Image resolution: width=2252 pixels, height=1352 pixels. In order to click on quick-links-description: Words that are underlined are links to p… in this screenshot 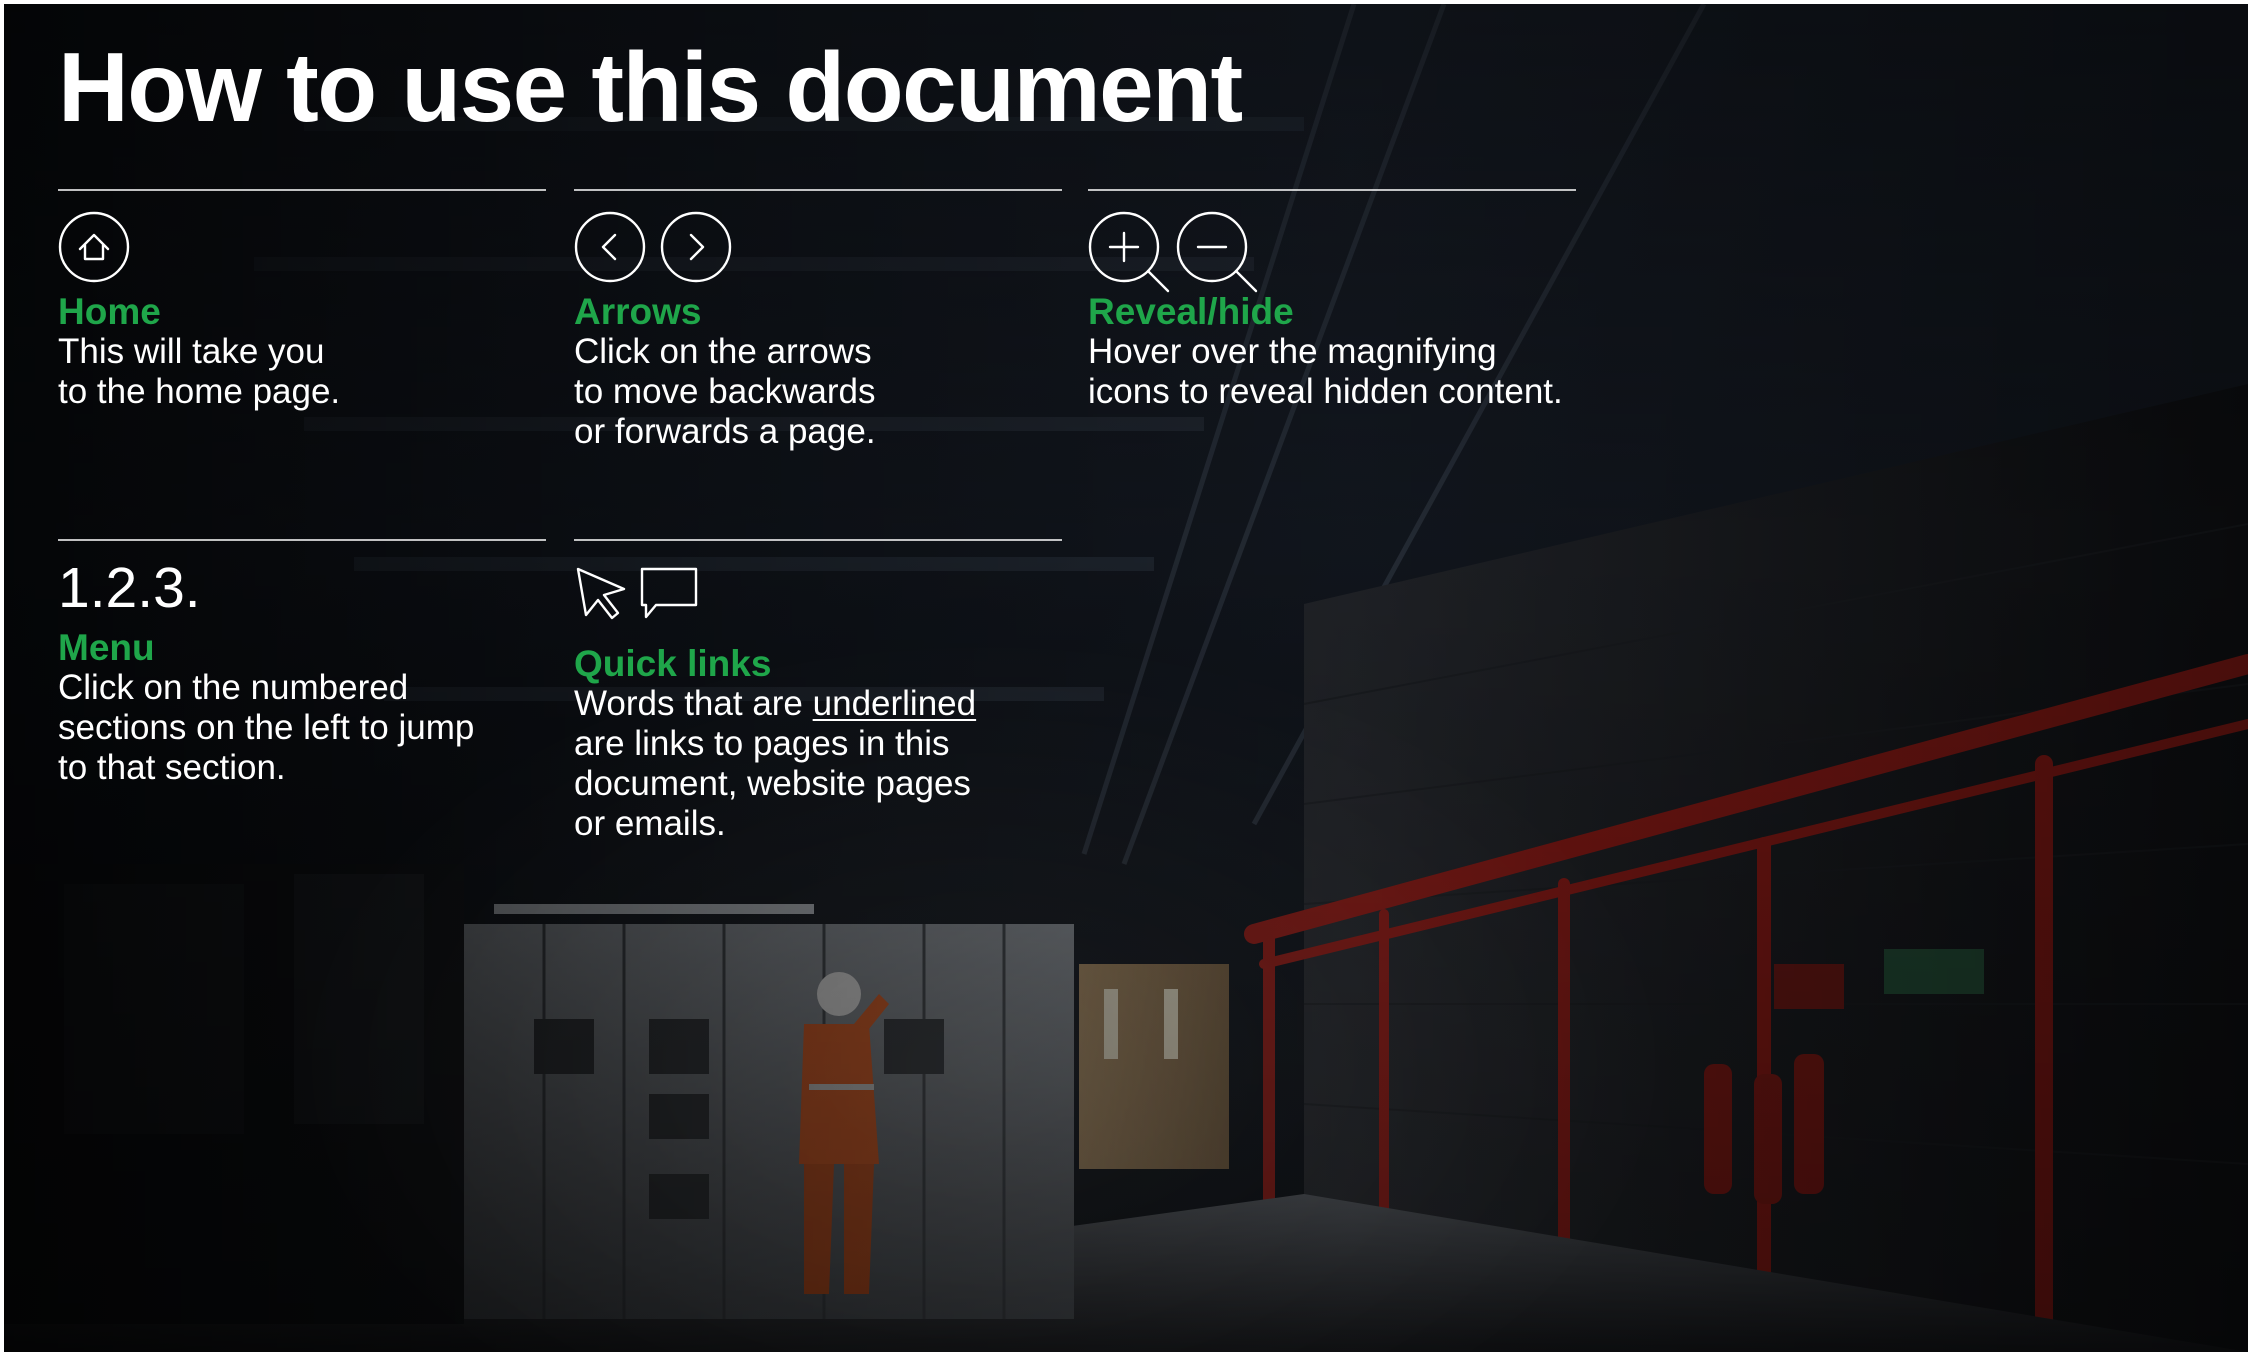, I will do `click(818, 764)`.